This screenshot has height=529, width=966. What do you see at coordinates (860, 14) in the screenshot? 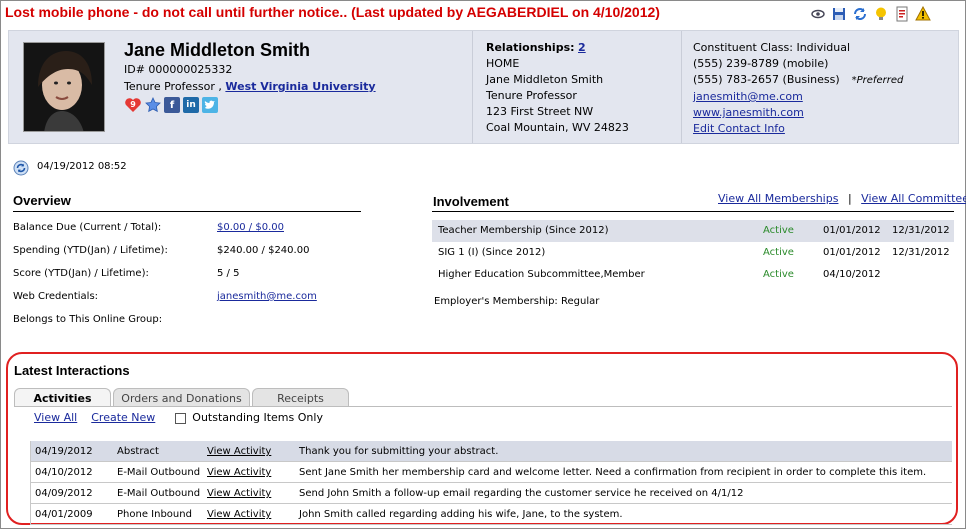
I see `refresh-icon` at bounding box center [860, 14].